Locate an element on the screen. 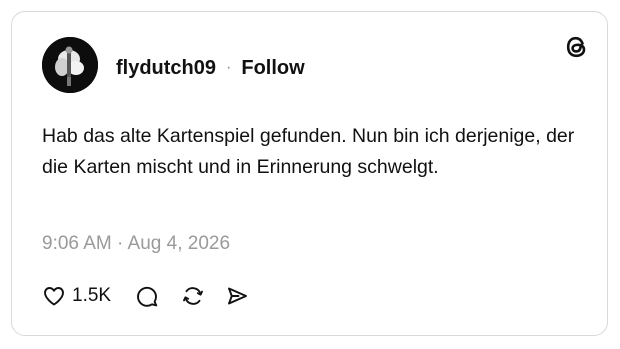 The width and height of the screenshot is (620, 349). post-actions: 1.5K is located at coordinates (146, 296).